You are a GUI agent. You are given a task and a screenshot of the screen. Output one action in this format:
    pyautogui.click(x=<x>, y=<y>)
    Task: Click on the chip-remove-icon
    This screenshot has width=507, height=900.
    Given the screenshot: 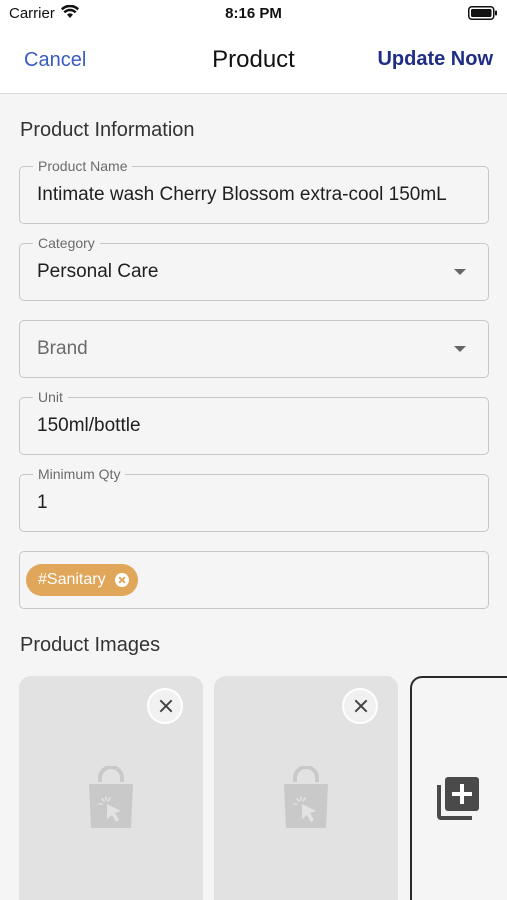 What is the action you would take?
    pyautogui.click(x=121, y=580)
    